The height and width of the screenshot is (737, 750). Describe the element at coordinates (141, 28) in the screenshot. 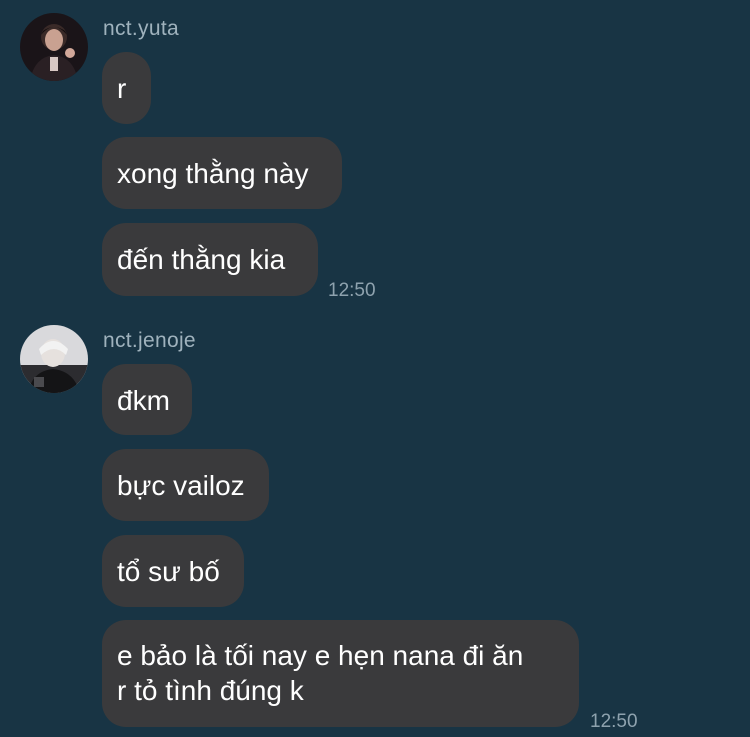

I see `sender-name: nct.yuta` at that location.